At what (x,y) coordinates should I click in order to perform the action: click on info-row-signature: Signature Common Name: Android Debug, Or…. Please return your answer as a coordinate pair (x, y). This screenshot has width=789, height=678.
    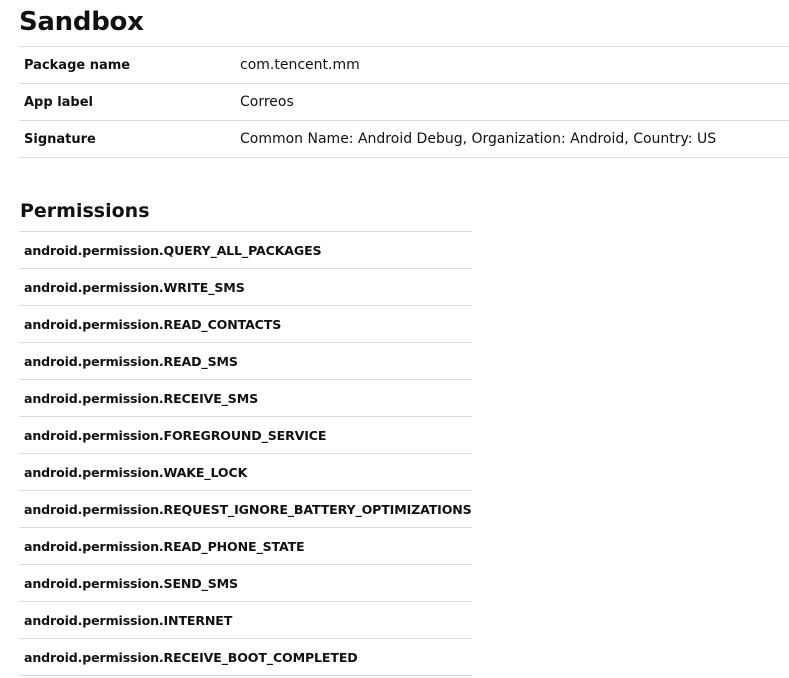
    Looking at the image, I should click on (404, 139).